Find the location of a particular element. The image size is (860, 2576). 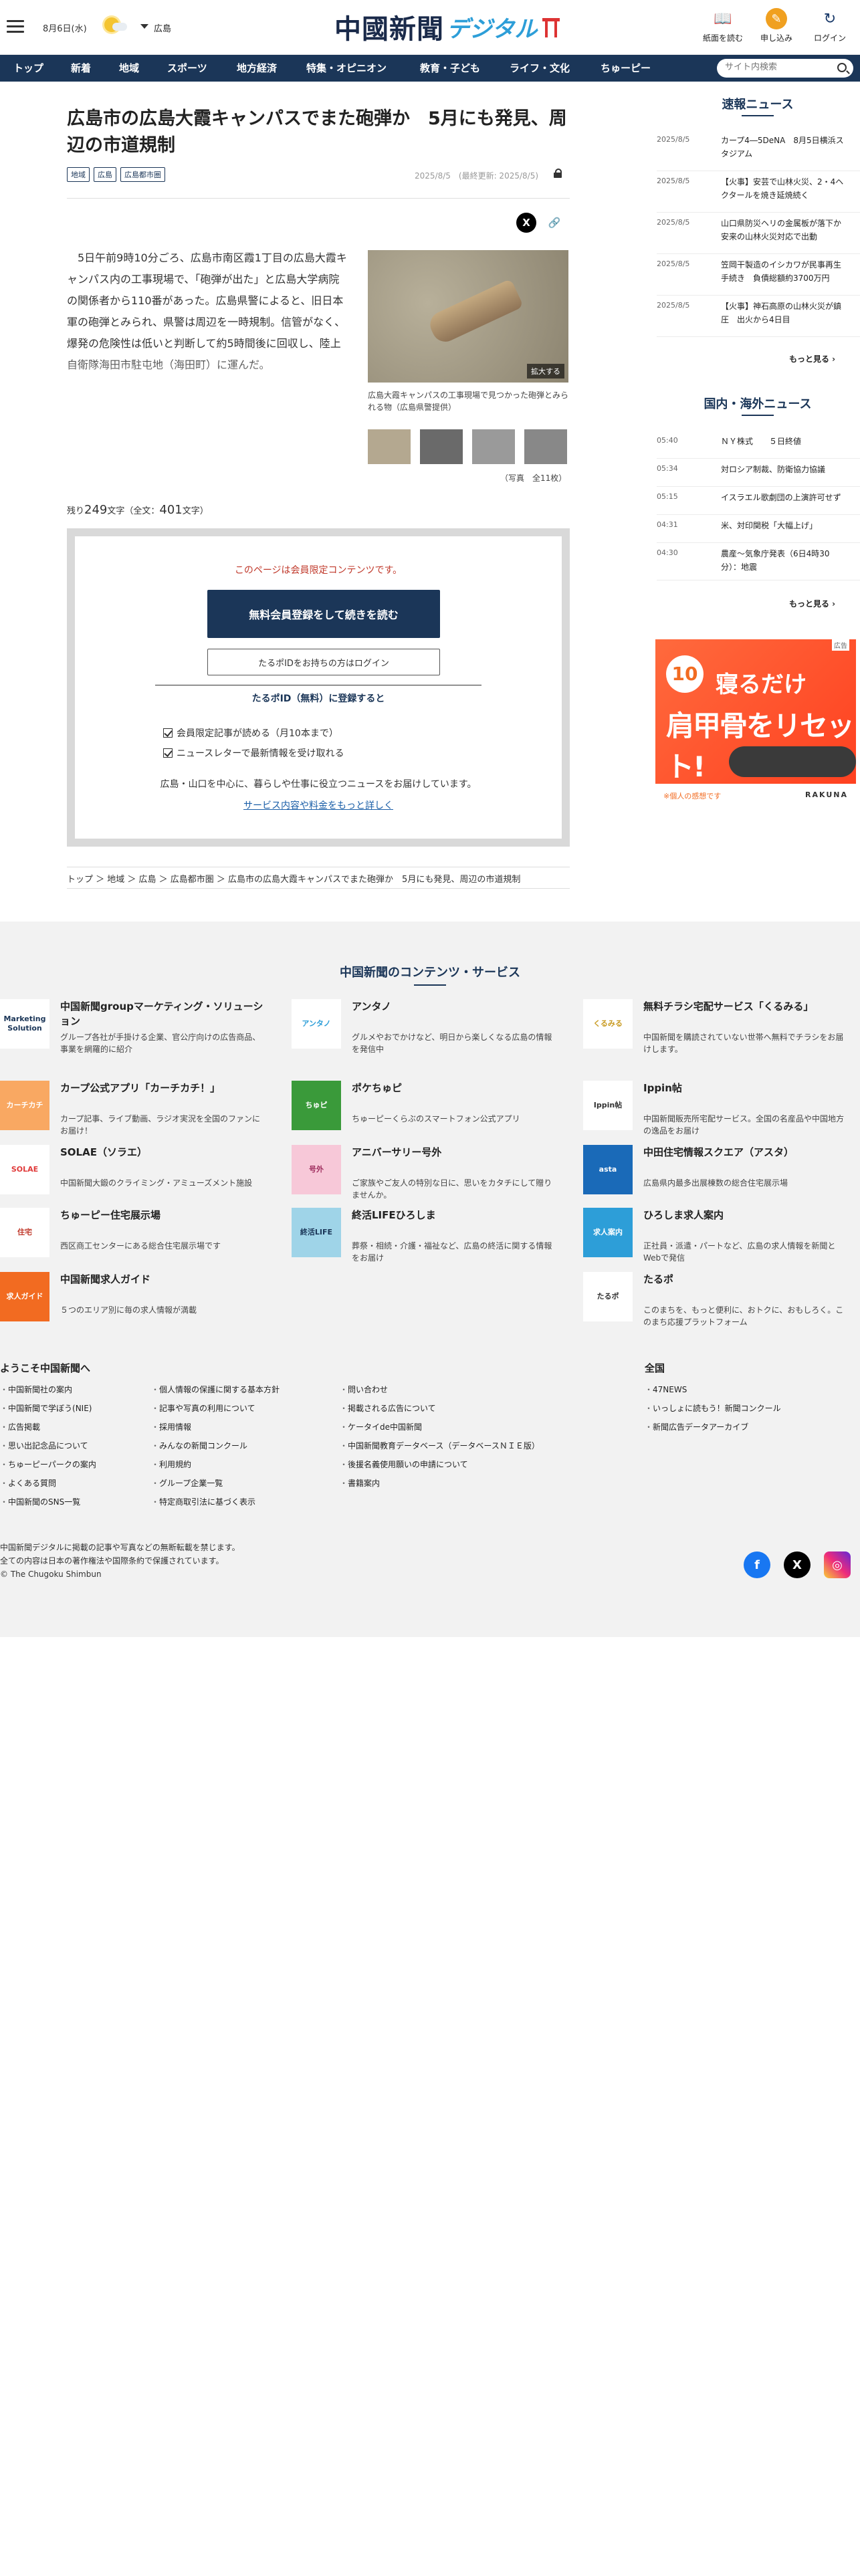

tag-toshiken: 広島都市圏 is located at coordinates (142, 174).